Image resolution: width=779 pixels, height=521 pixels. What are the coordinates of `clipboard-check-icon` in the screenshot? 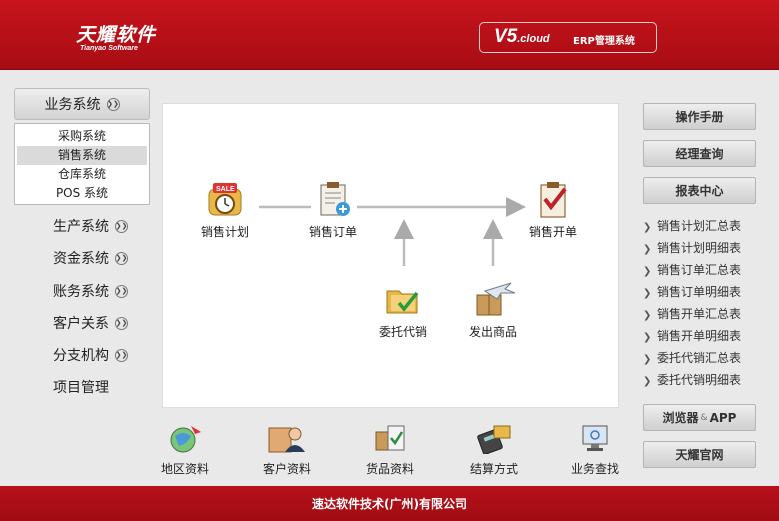 It's located at (553, 200).